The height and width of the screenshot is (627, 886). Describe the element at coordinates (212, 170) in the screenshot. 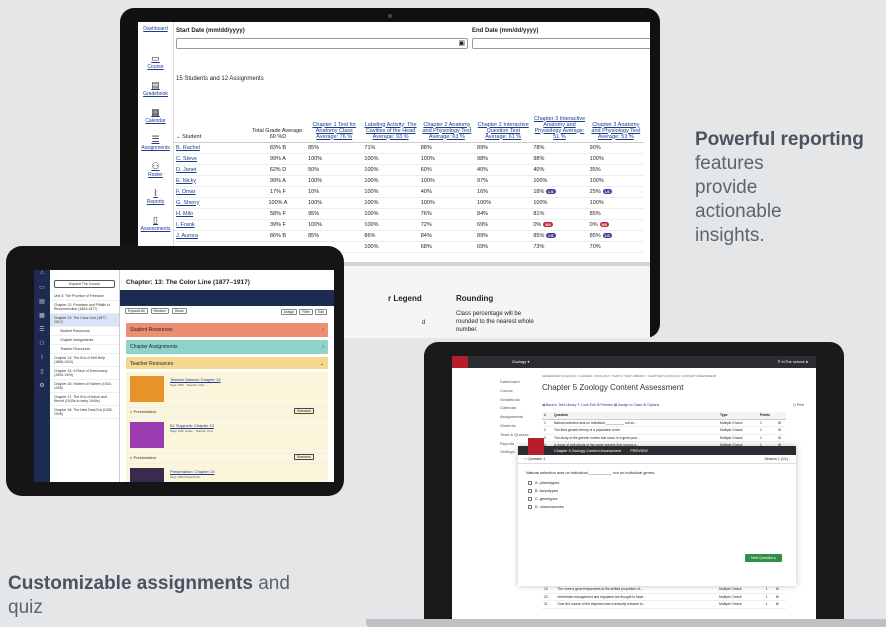

I see `student-name-link: D. Janet` at that location.